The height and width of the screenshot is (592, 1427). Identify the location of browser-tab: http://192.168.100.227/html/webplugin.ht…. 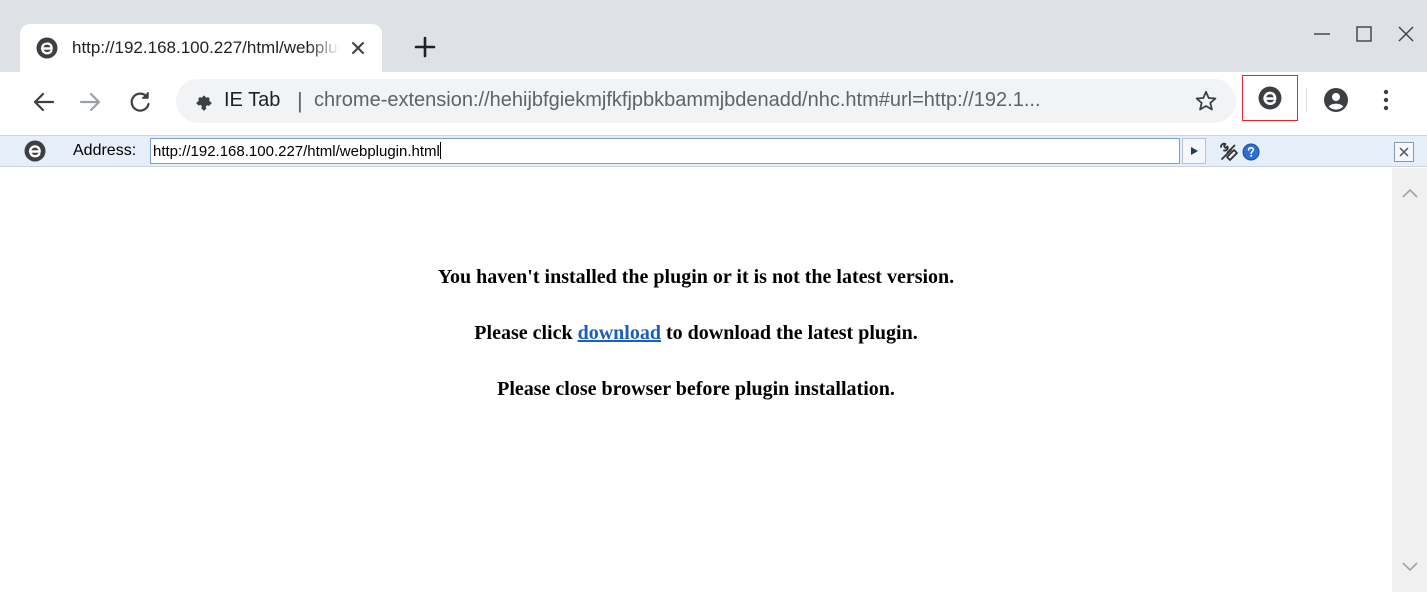
(201, 48).